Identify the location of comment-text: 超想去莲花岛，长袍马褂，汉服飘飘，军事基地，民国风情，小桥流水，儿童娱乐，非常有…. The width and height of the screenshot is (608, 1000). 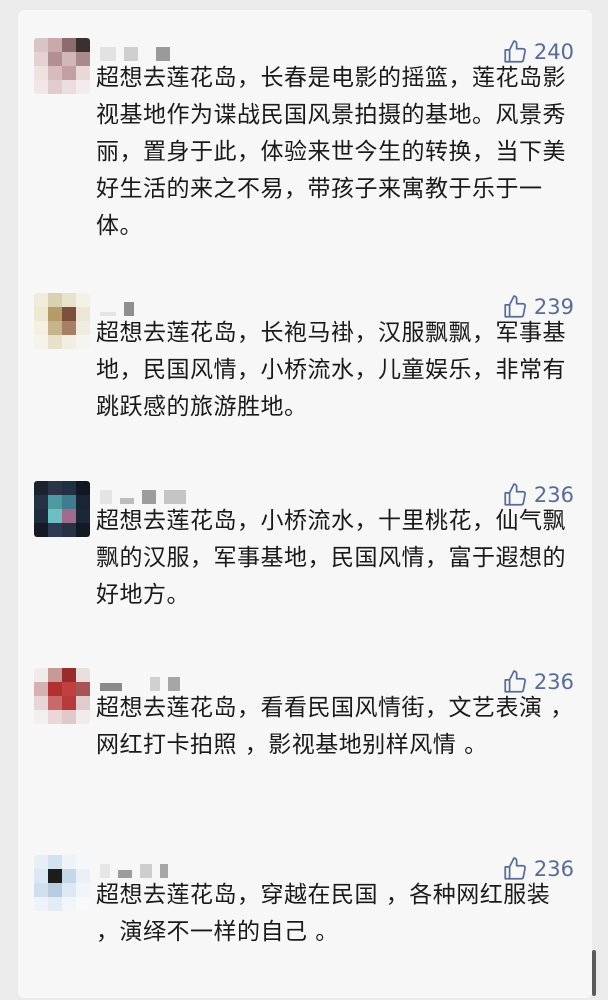
(331, 370).